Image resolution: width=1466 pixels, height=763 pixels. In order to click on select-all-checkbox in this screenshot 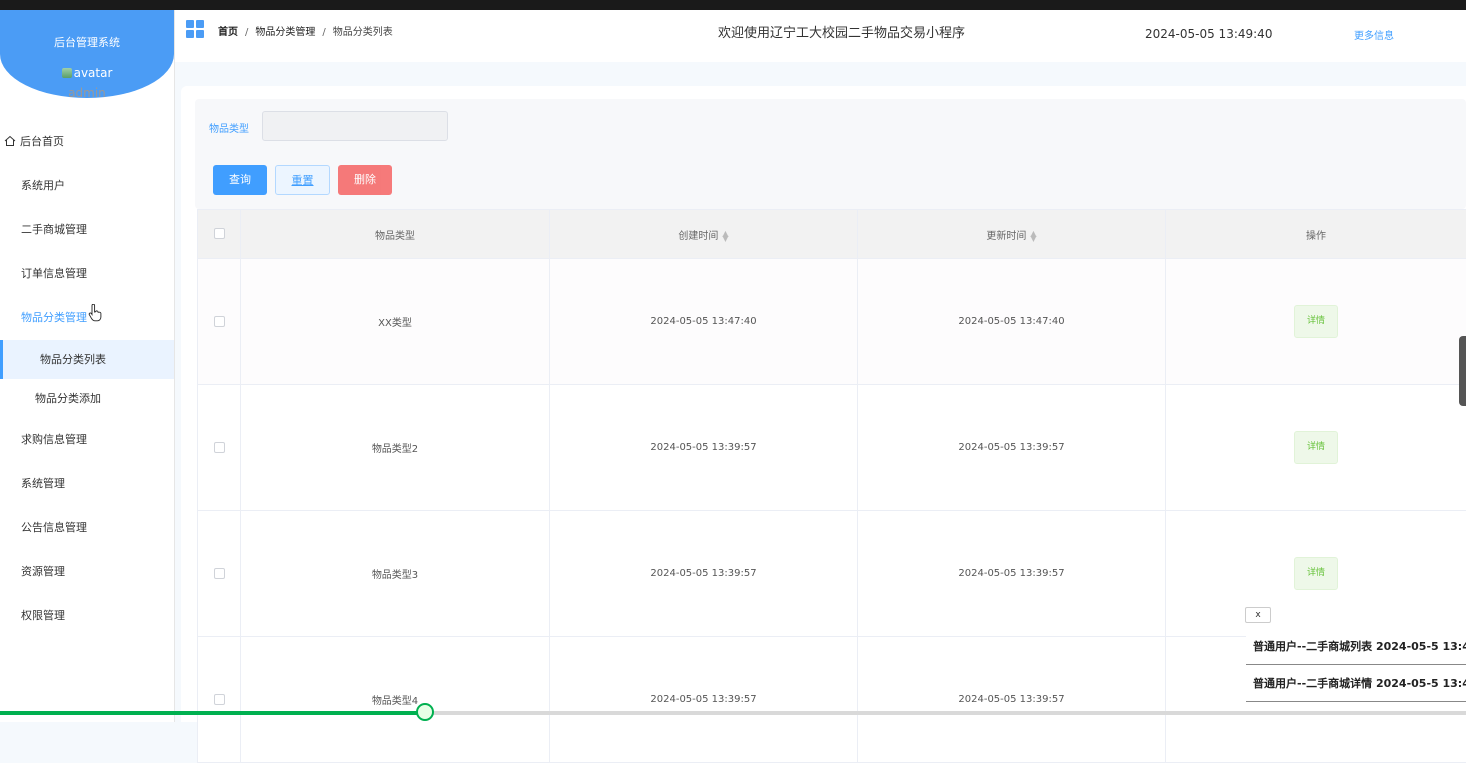, I will do `click(219, 233)`.